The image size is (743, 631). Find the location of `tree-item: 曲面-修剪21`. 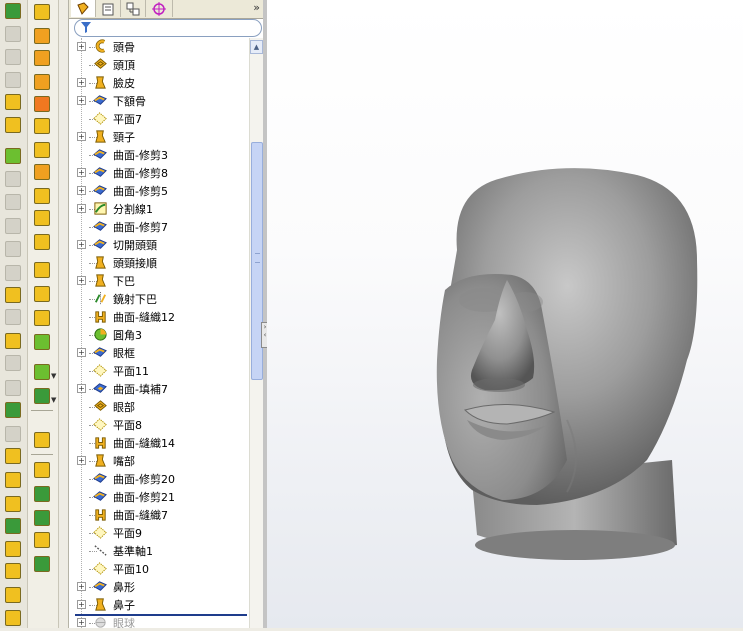

tree-item: 曲面-修剪21 is located at coordinates (158, 497).